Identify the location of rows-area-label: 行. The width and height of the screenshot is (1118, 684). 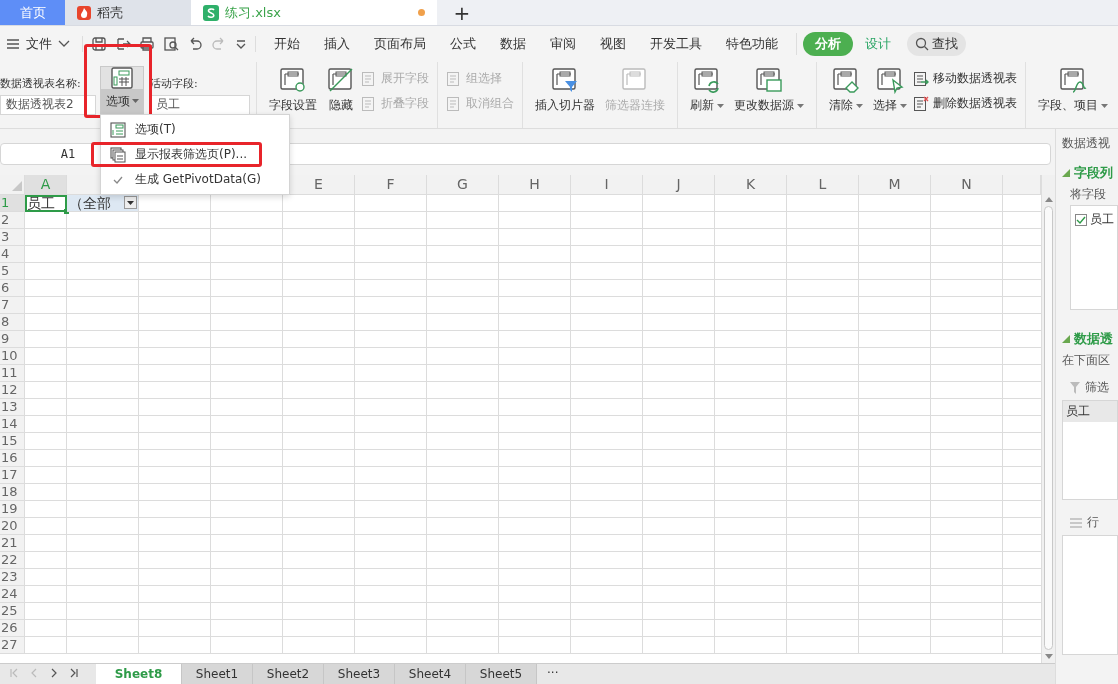
(1093, 522).